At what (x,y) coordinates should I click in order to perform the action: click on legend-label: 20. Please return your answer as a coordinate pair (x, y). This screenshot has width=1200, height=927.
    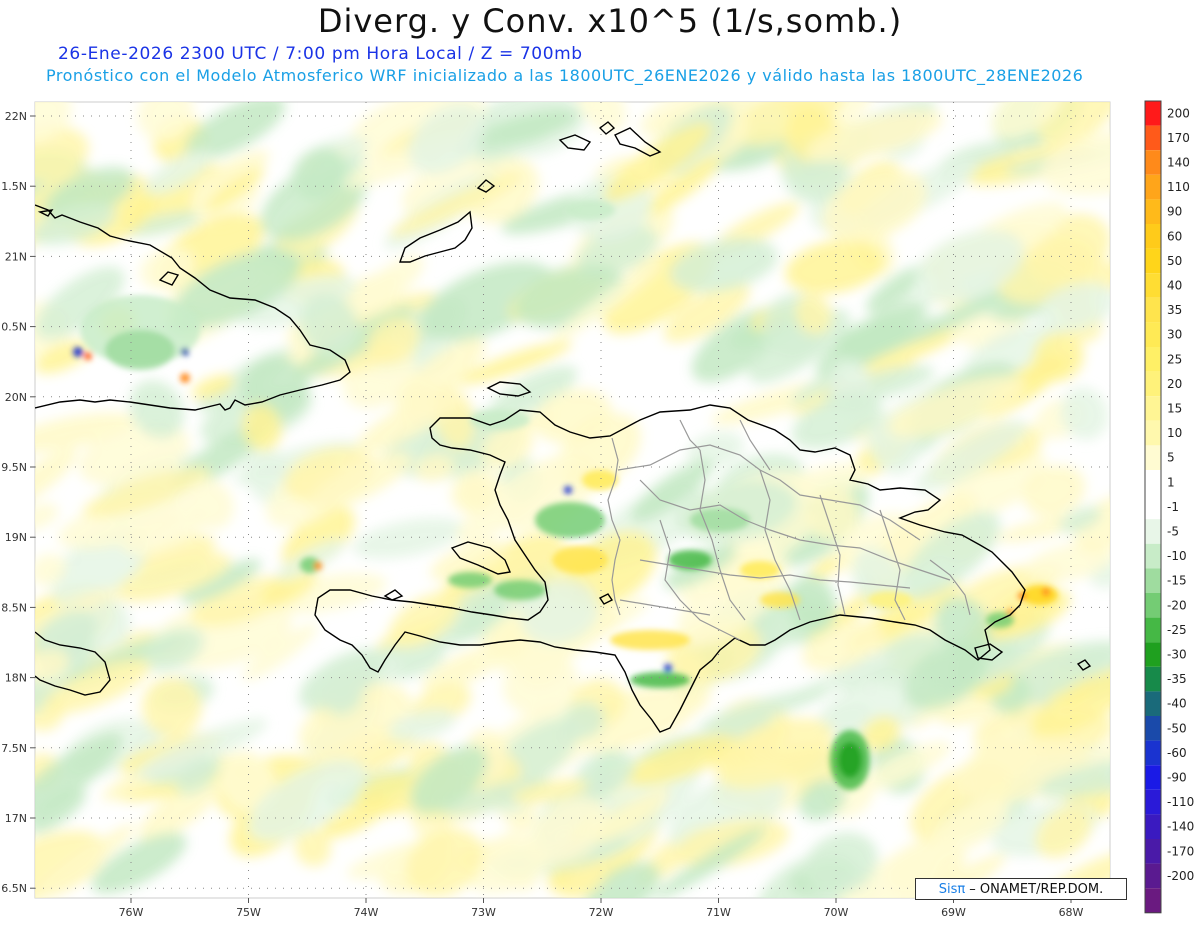
    Looking at the image, I should click on (1174, 384).